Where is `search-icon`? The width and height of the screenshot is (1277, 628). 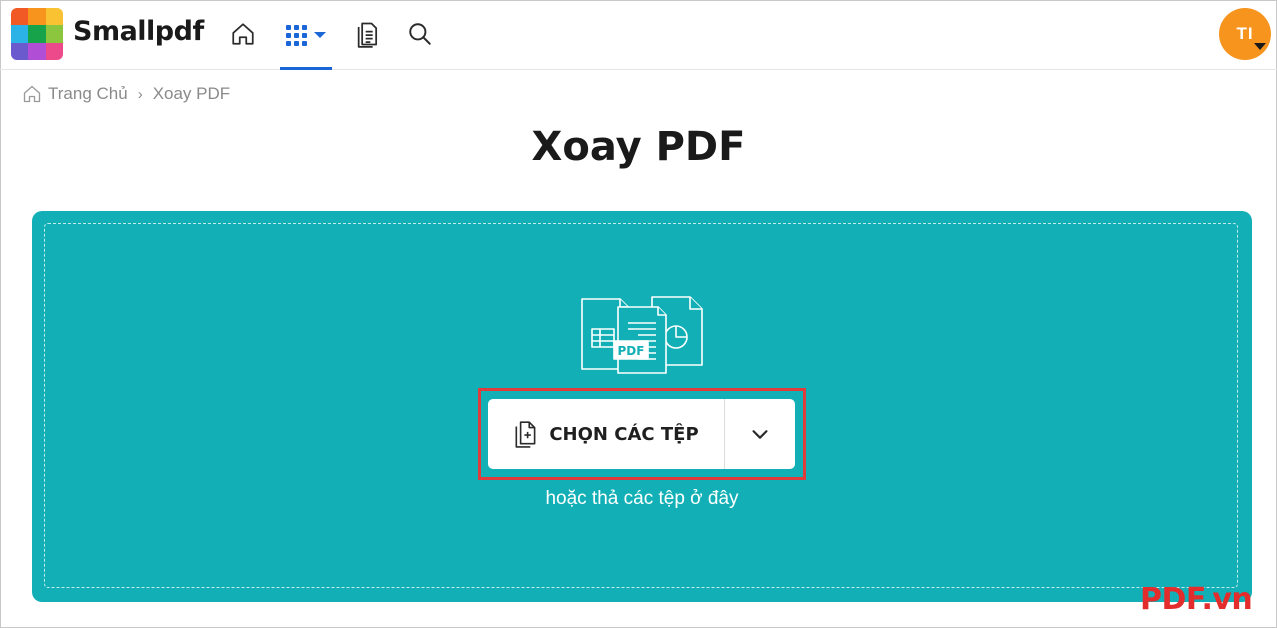
search-icon is located at coordinates (420, 34).